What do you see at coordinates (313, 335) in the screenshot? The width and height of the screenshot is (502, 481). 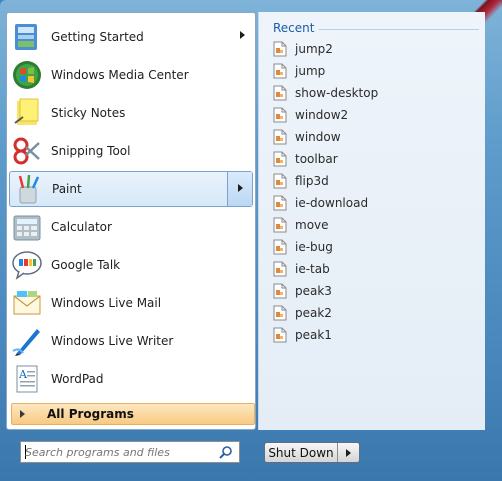 I see `recent-item-label: peak1` at bounding box center [313, 335].